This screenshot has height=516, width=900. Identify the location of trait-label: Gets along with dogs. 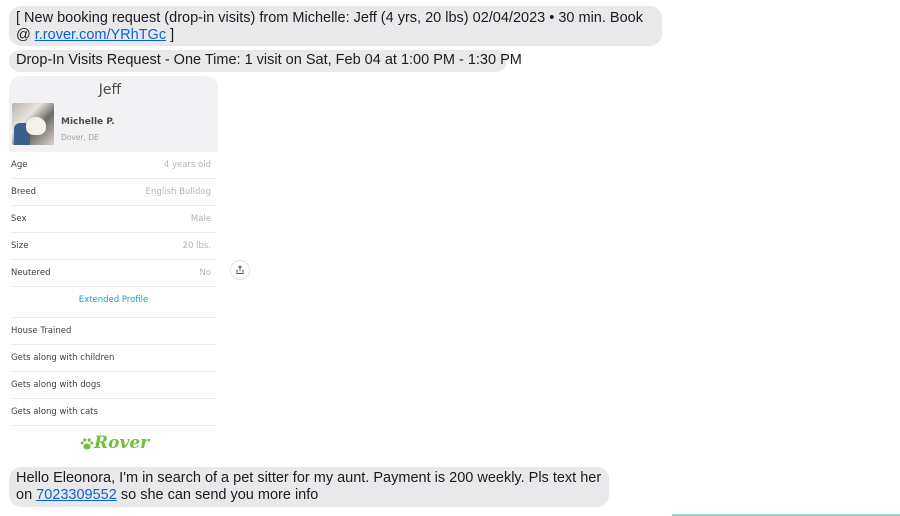
(56, 385).